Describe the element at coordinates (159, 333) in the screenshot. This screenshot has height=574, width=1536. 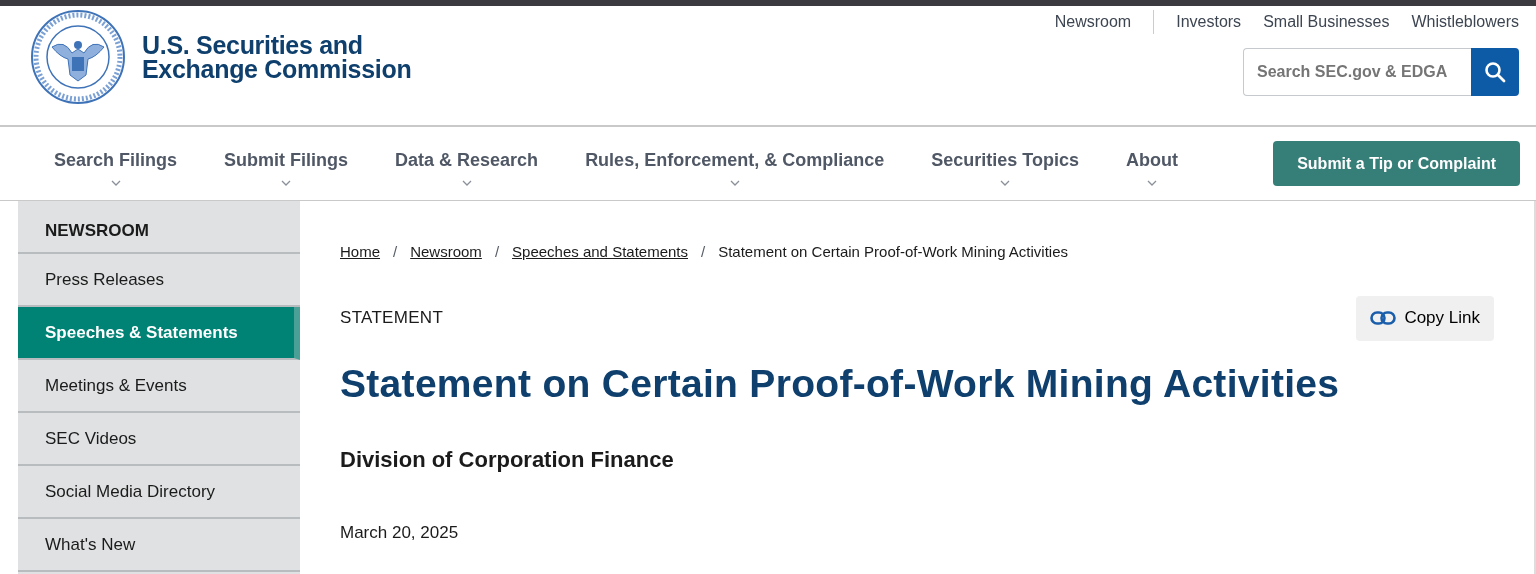
I see `sidebar-item: Speeches & Statements` at that location.